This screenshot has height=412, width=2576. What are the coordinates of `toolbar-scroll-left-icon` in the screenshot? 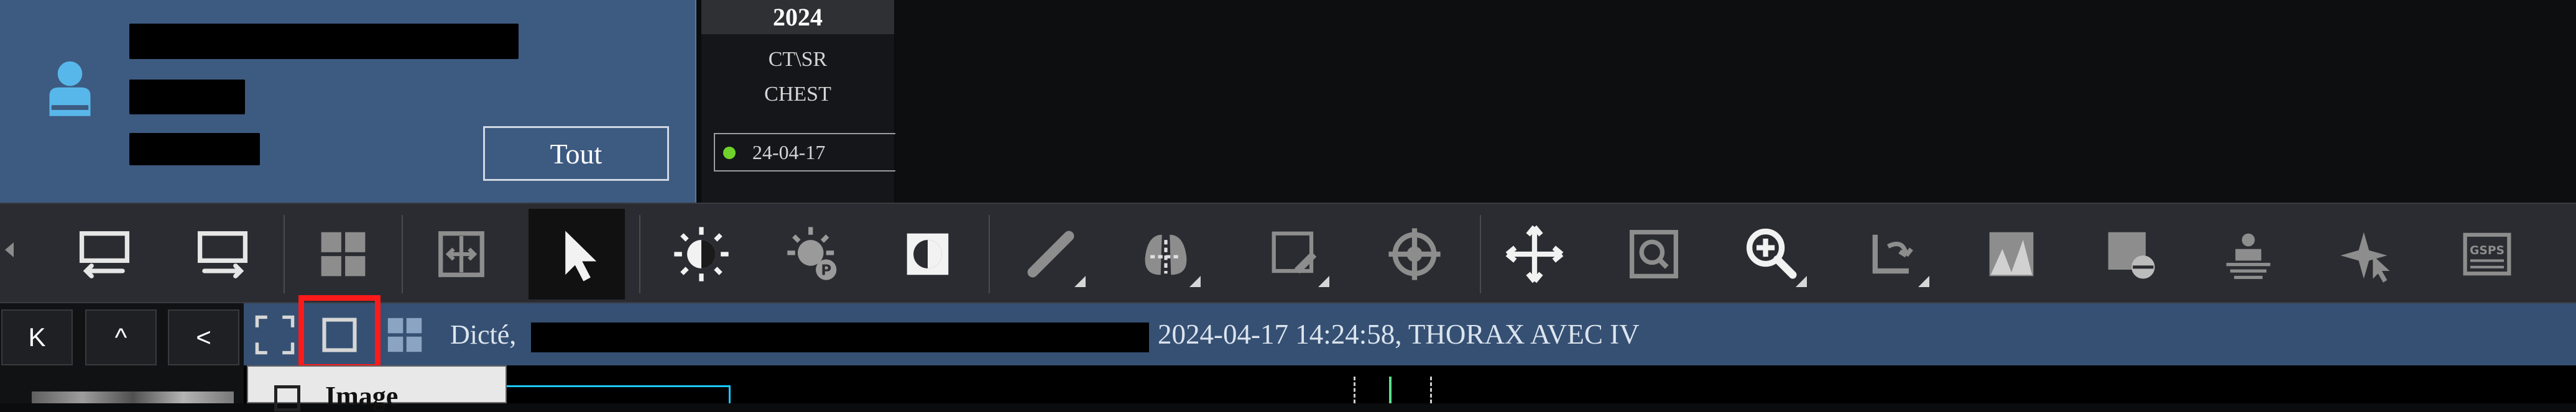 It's located at (9, 249).